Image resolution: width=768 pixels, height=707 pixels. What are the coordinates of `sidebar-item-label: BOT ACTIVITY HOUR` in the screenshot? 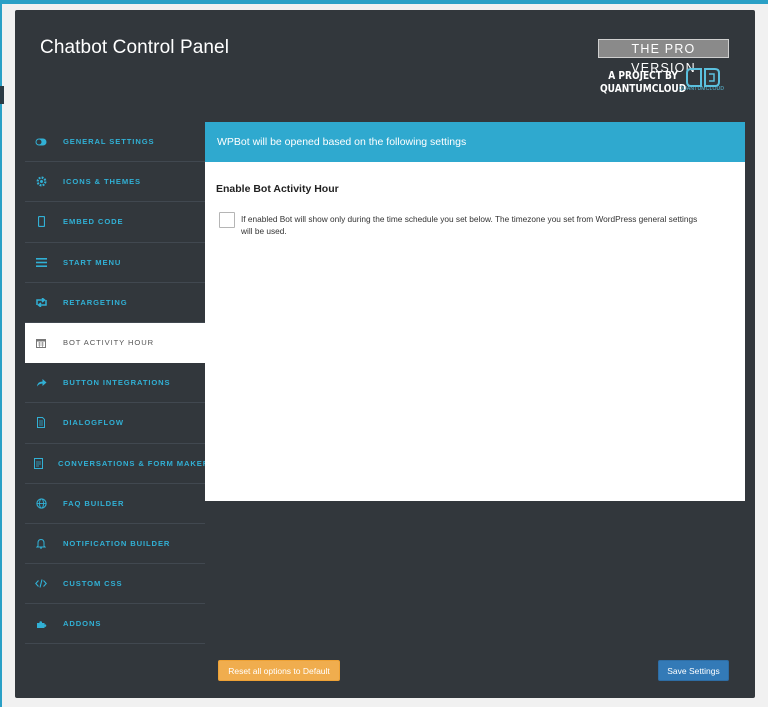 It's located at (108, 343).